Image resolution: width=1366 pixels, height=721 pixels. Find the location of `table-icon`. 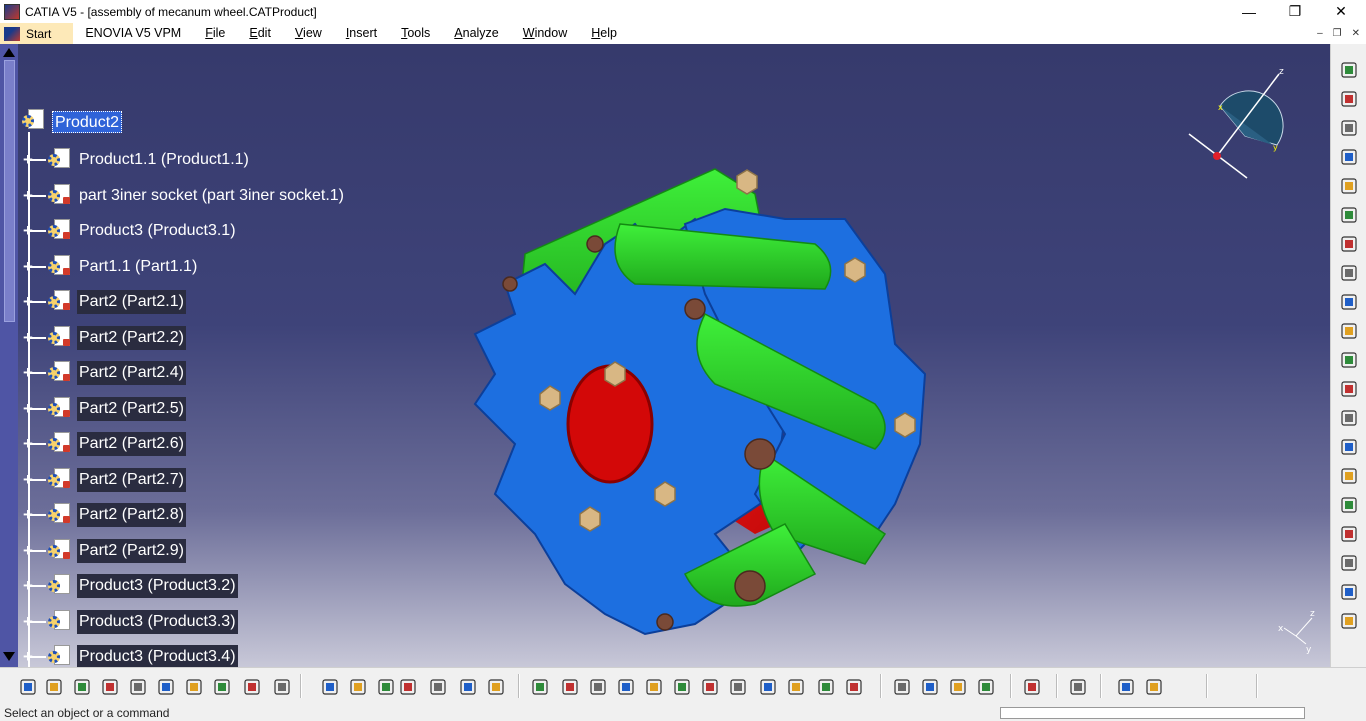

table-icon is located at coordinates (408, 687).